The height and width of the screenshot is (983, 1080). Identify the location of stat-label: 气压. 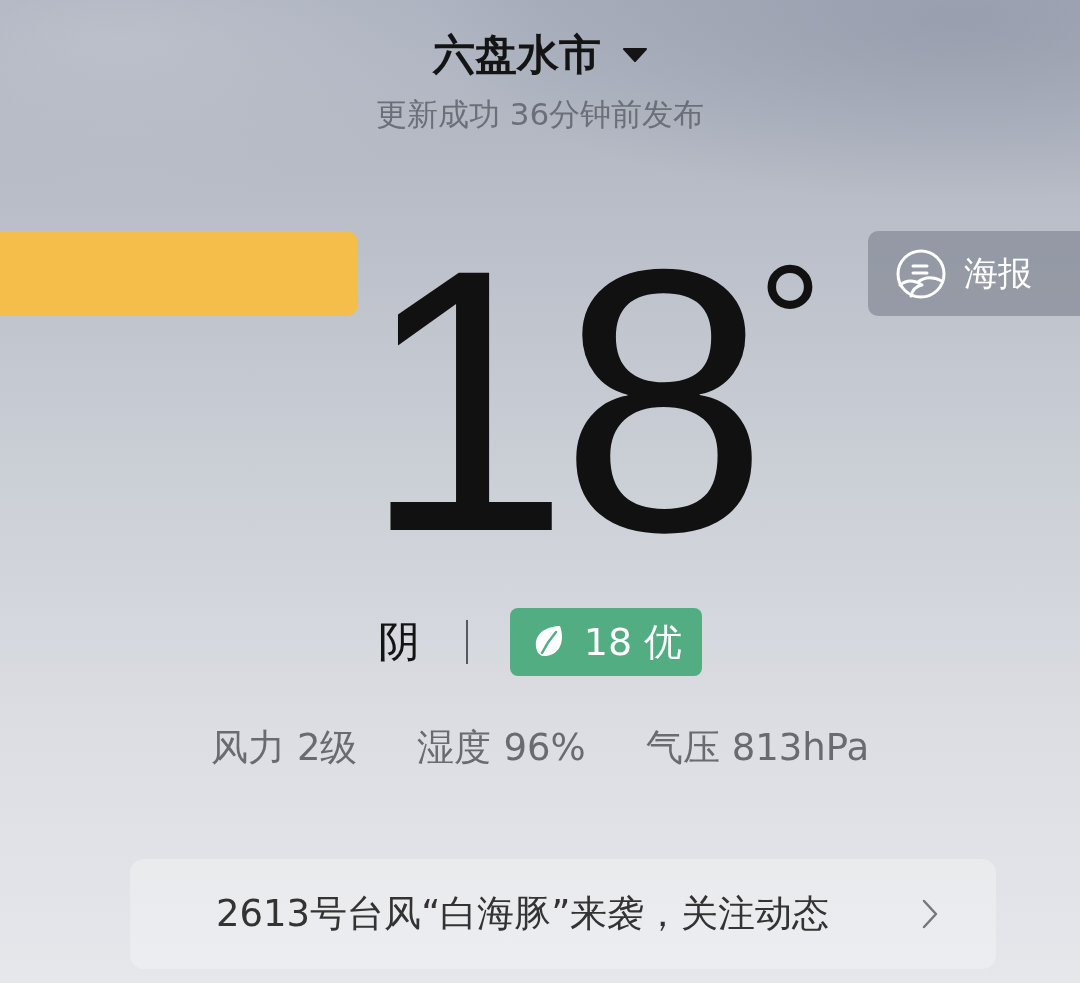
(682, 748).